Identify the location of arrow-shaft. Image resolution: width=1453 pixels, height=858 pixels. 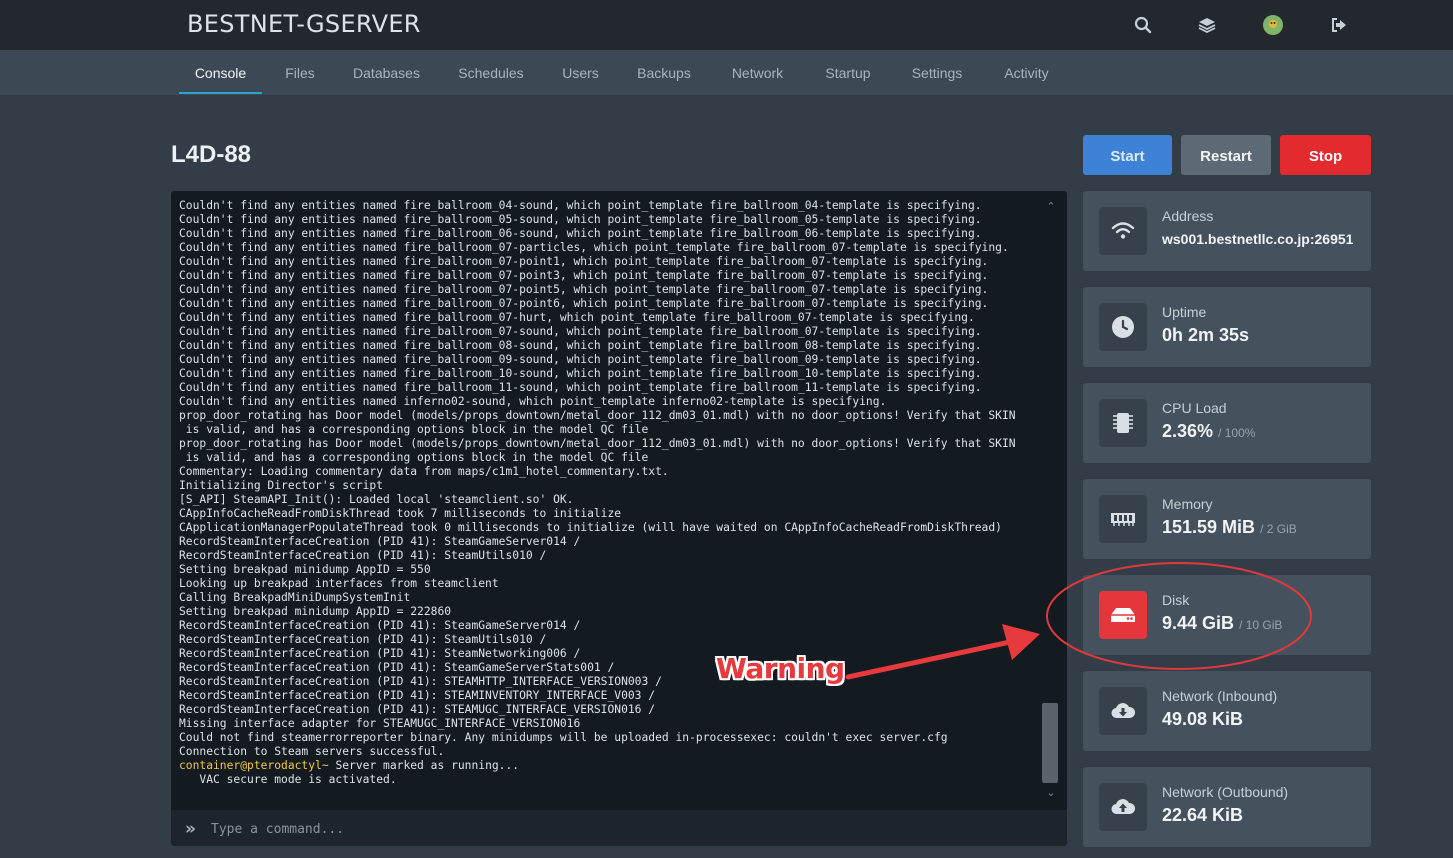
(929, 659).